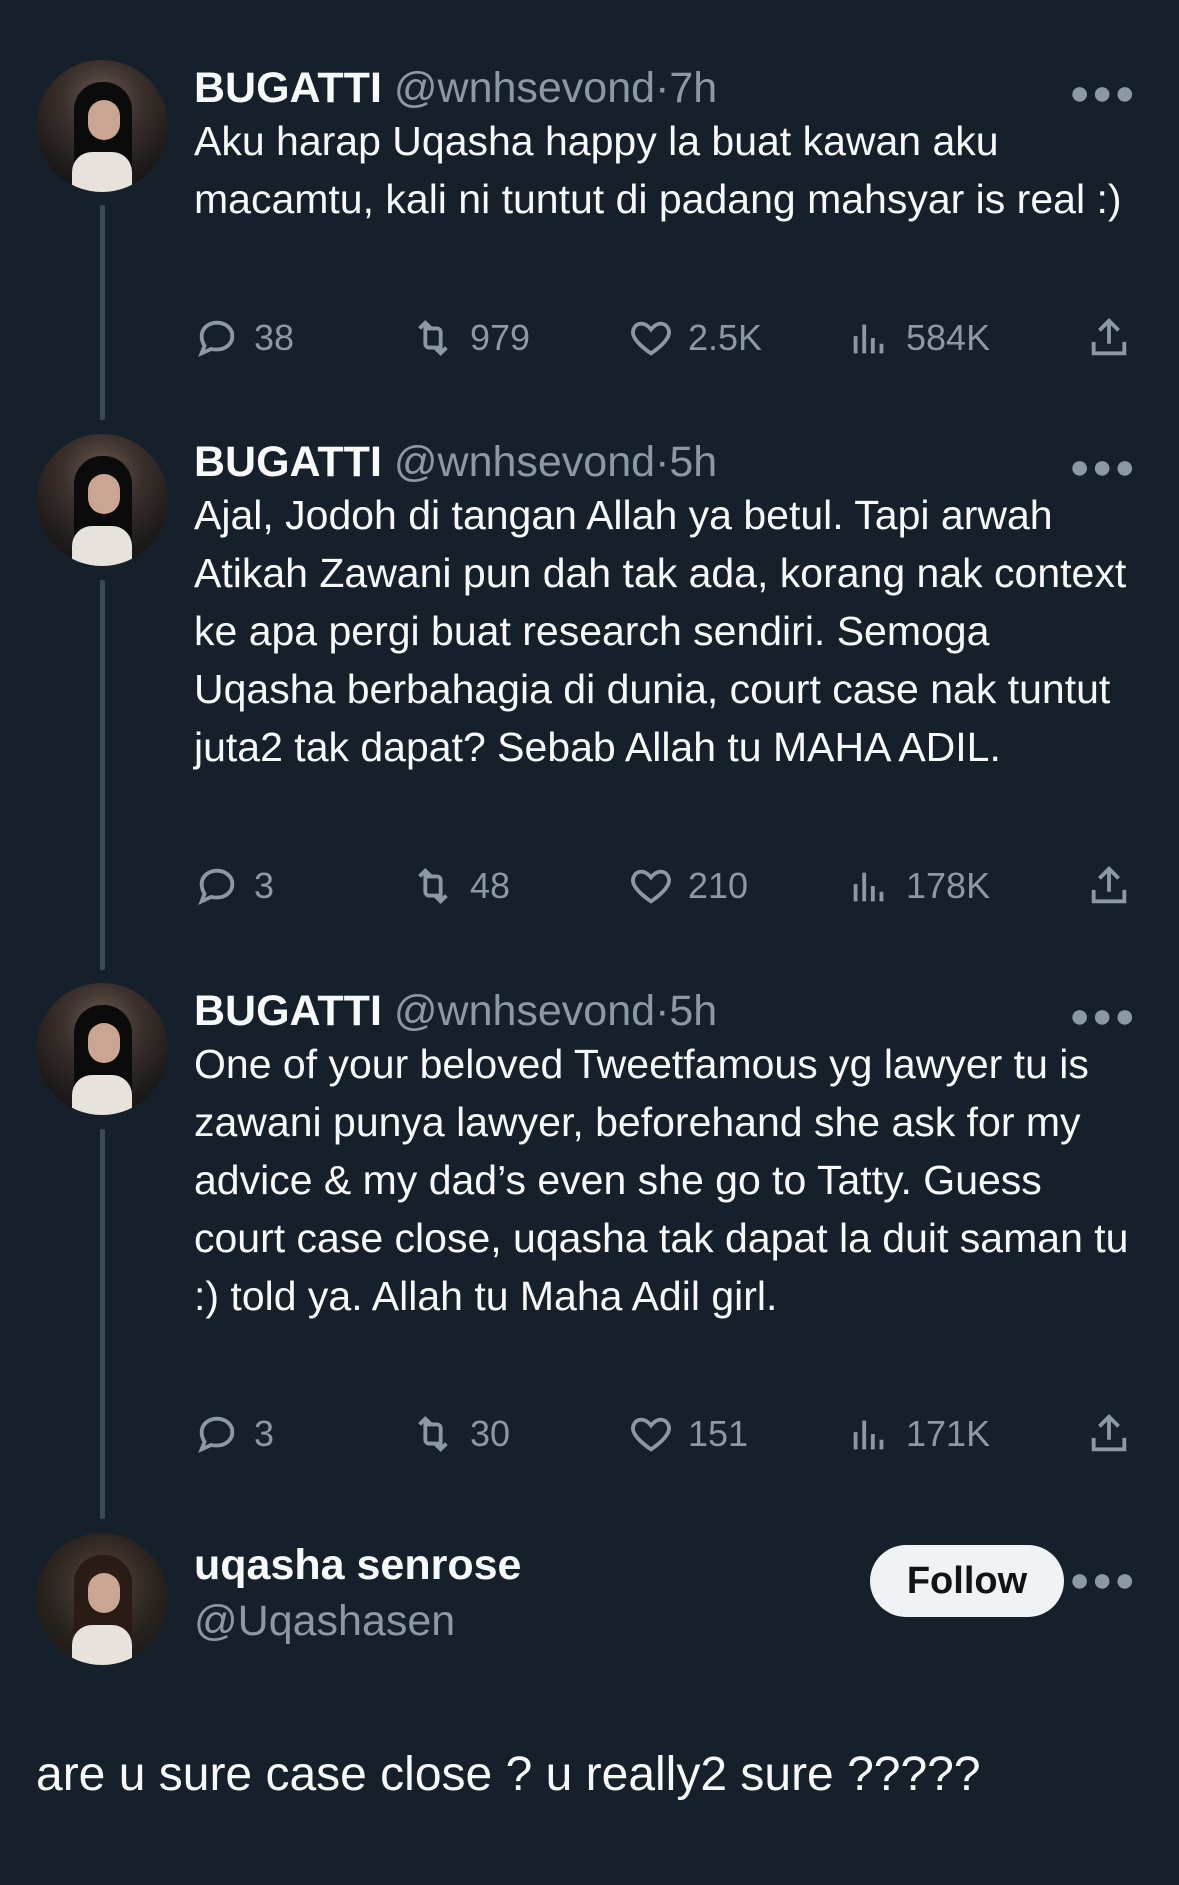 Image resolution: width=1179 pixels, height=1885 pixels. Describe the element at coordinates (948, 337) in the screenshot. I see `view-count: 584K` at that location.